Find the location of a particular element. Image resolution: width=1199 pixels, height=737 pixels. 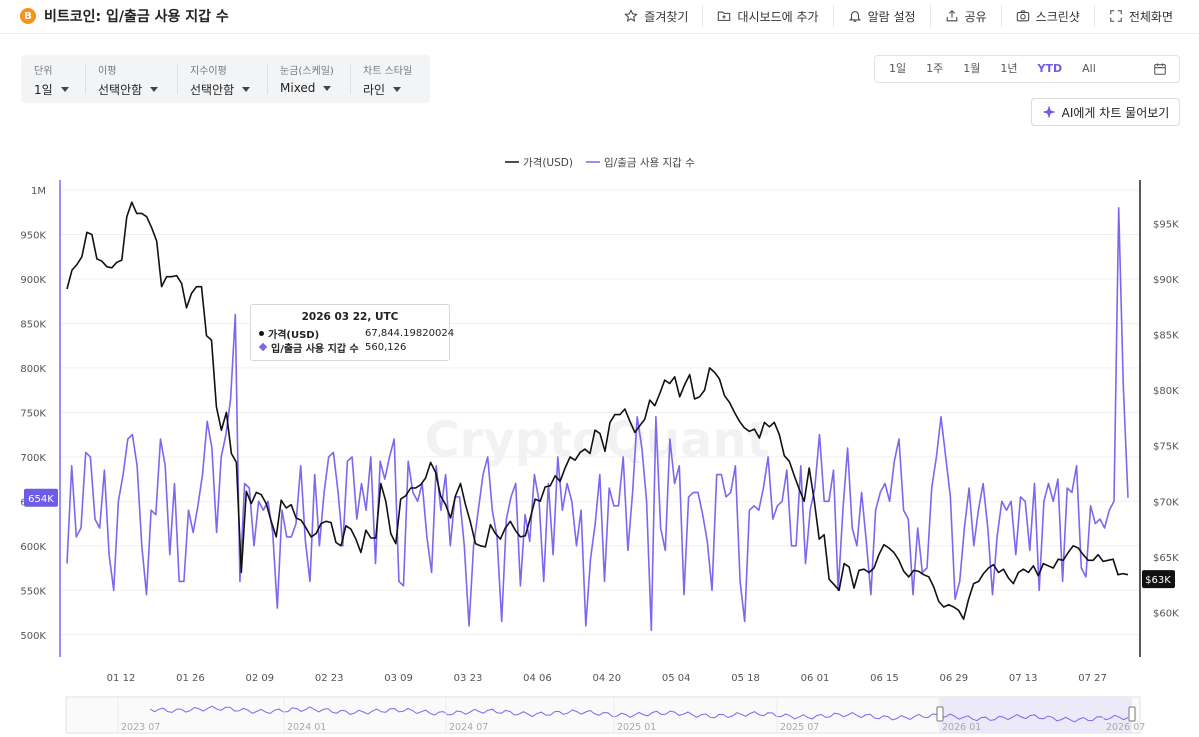

add-to-dashboard-button: 대시보드에 추가 is located at coordinates (767, 16).